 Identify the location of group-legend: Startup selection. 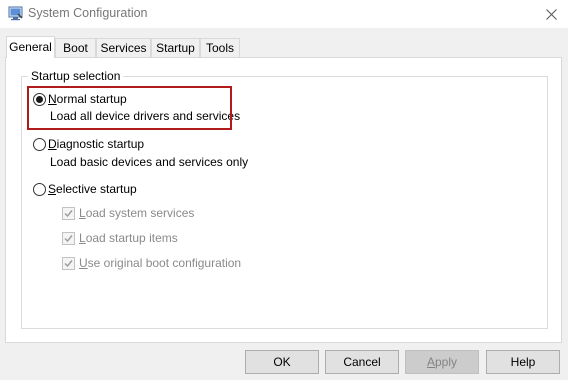
(76, 76).